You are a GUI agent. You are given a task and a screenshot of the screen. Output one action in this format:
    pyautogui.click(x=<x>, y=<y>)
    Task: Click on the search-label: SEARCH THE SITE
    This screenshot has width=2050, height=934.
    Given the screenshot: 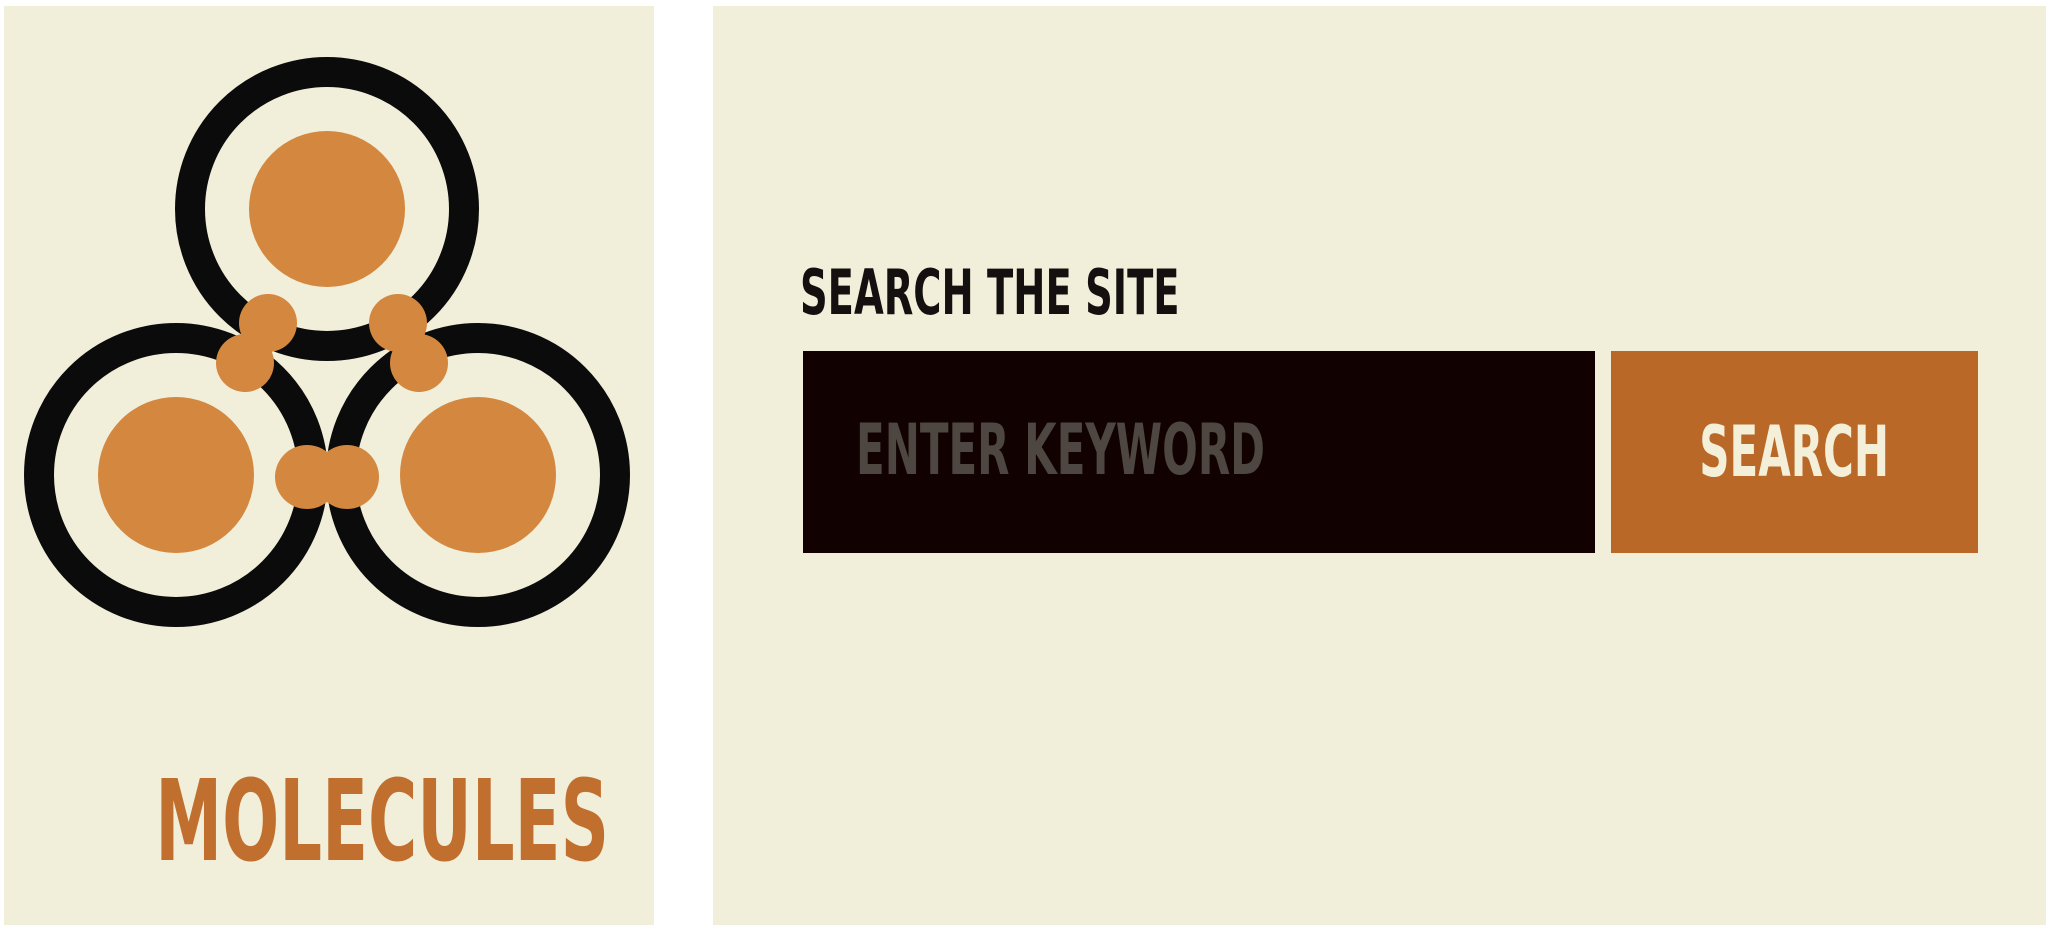 What is the action you would take?
    pyautogui.click(x=990, y=292)
    